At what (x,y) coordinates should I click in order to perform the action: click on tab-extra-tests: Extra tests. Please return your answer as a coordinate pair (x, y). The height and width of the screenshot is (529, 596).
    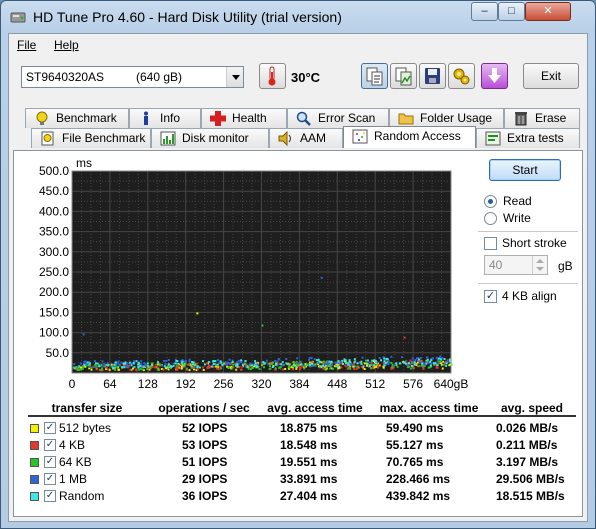
    Looking at the image, I should click on (528, 138).